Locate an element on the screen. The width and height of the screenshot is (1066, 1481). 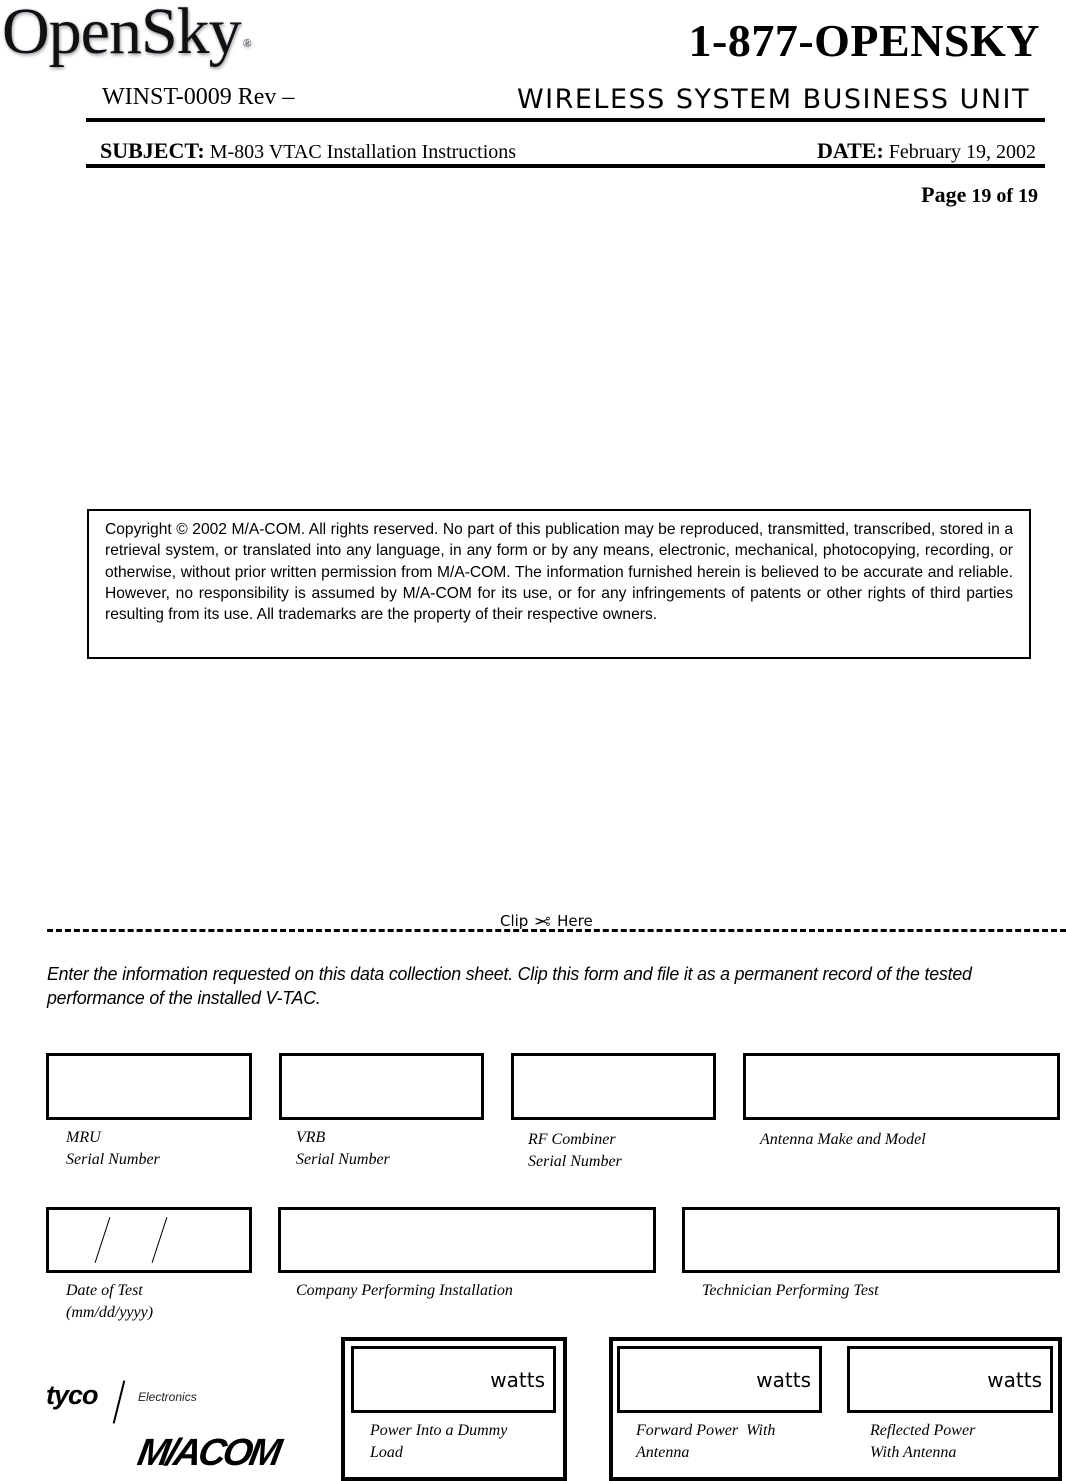
antenna-make-model-label: Antenna Make and Model is located at coordinates (843, 1140).